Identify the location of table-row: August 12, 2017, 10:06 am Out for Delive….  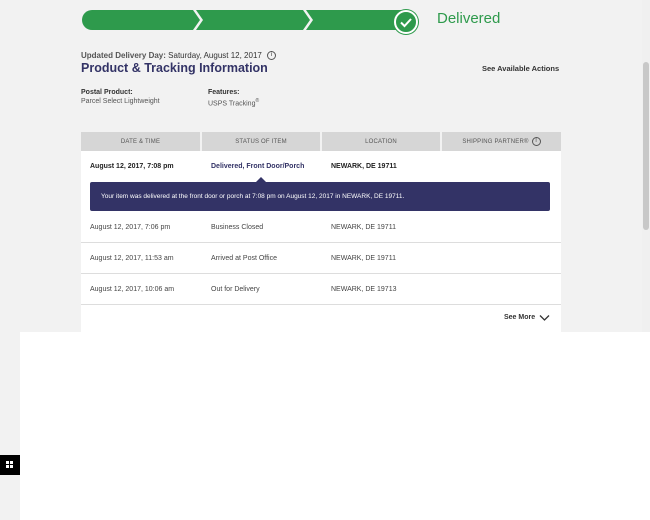
(321, 289).